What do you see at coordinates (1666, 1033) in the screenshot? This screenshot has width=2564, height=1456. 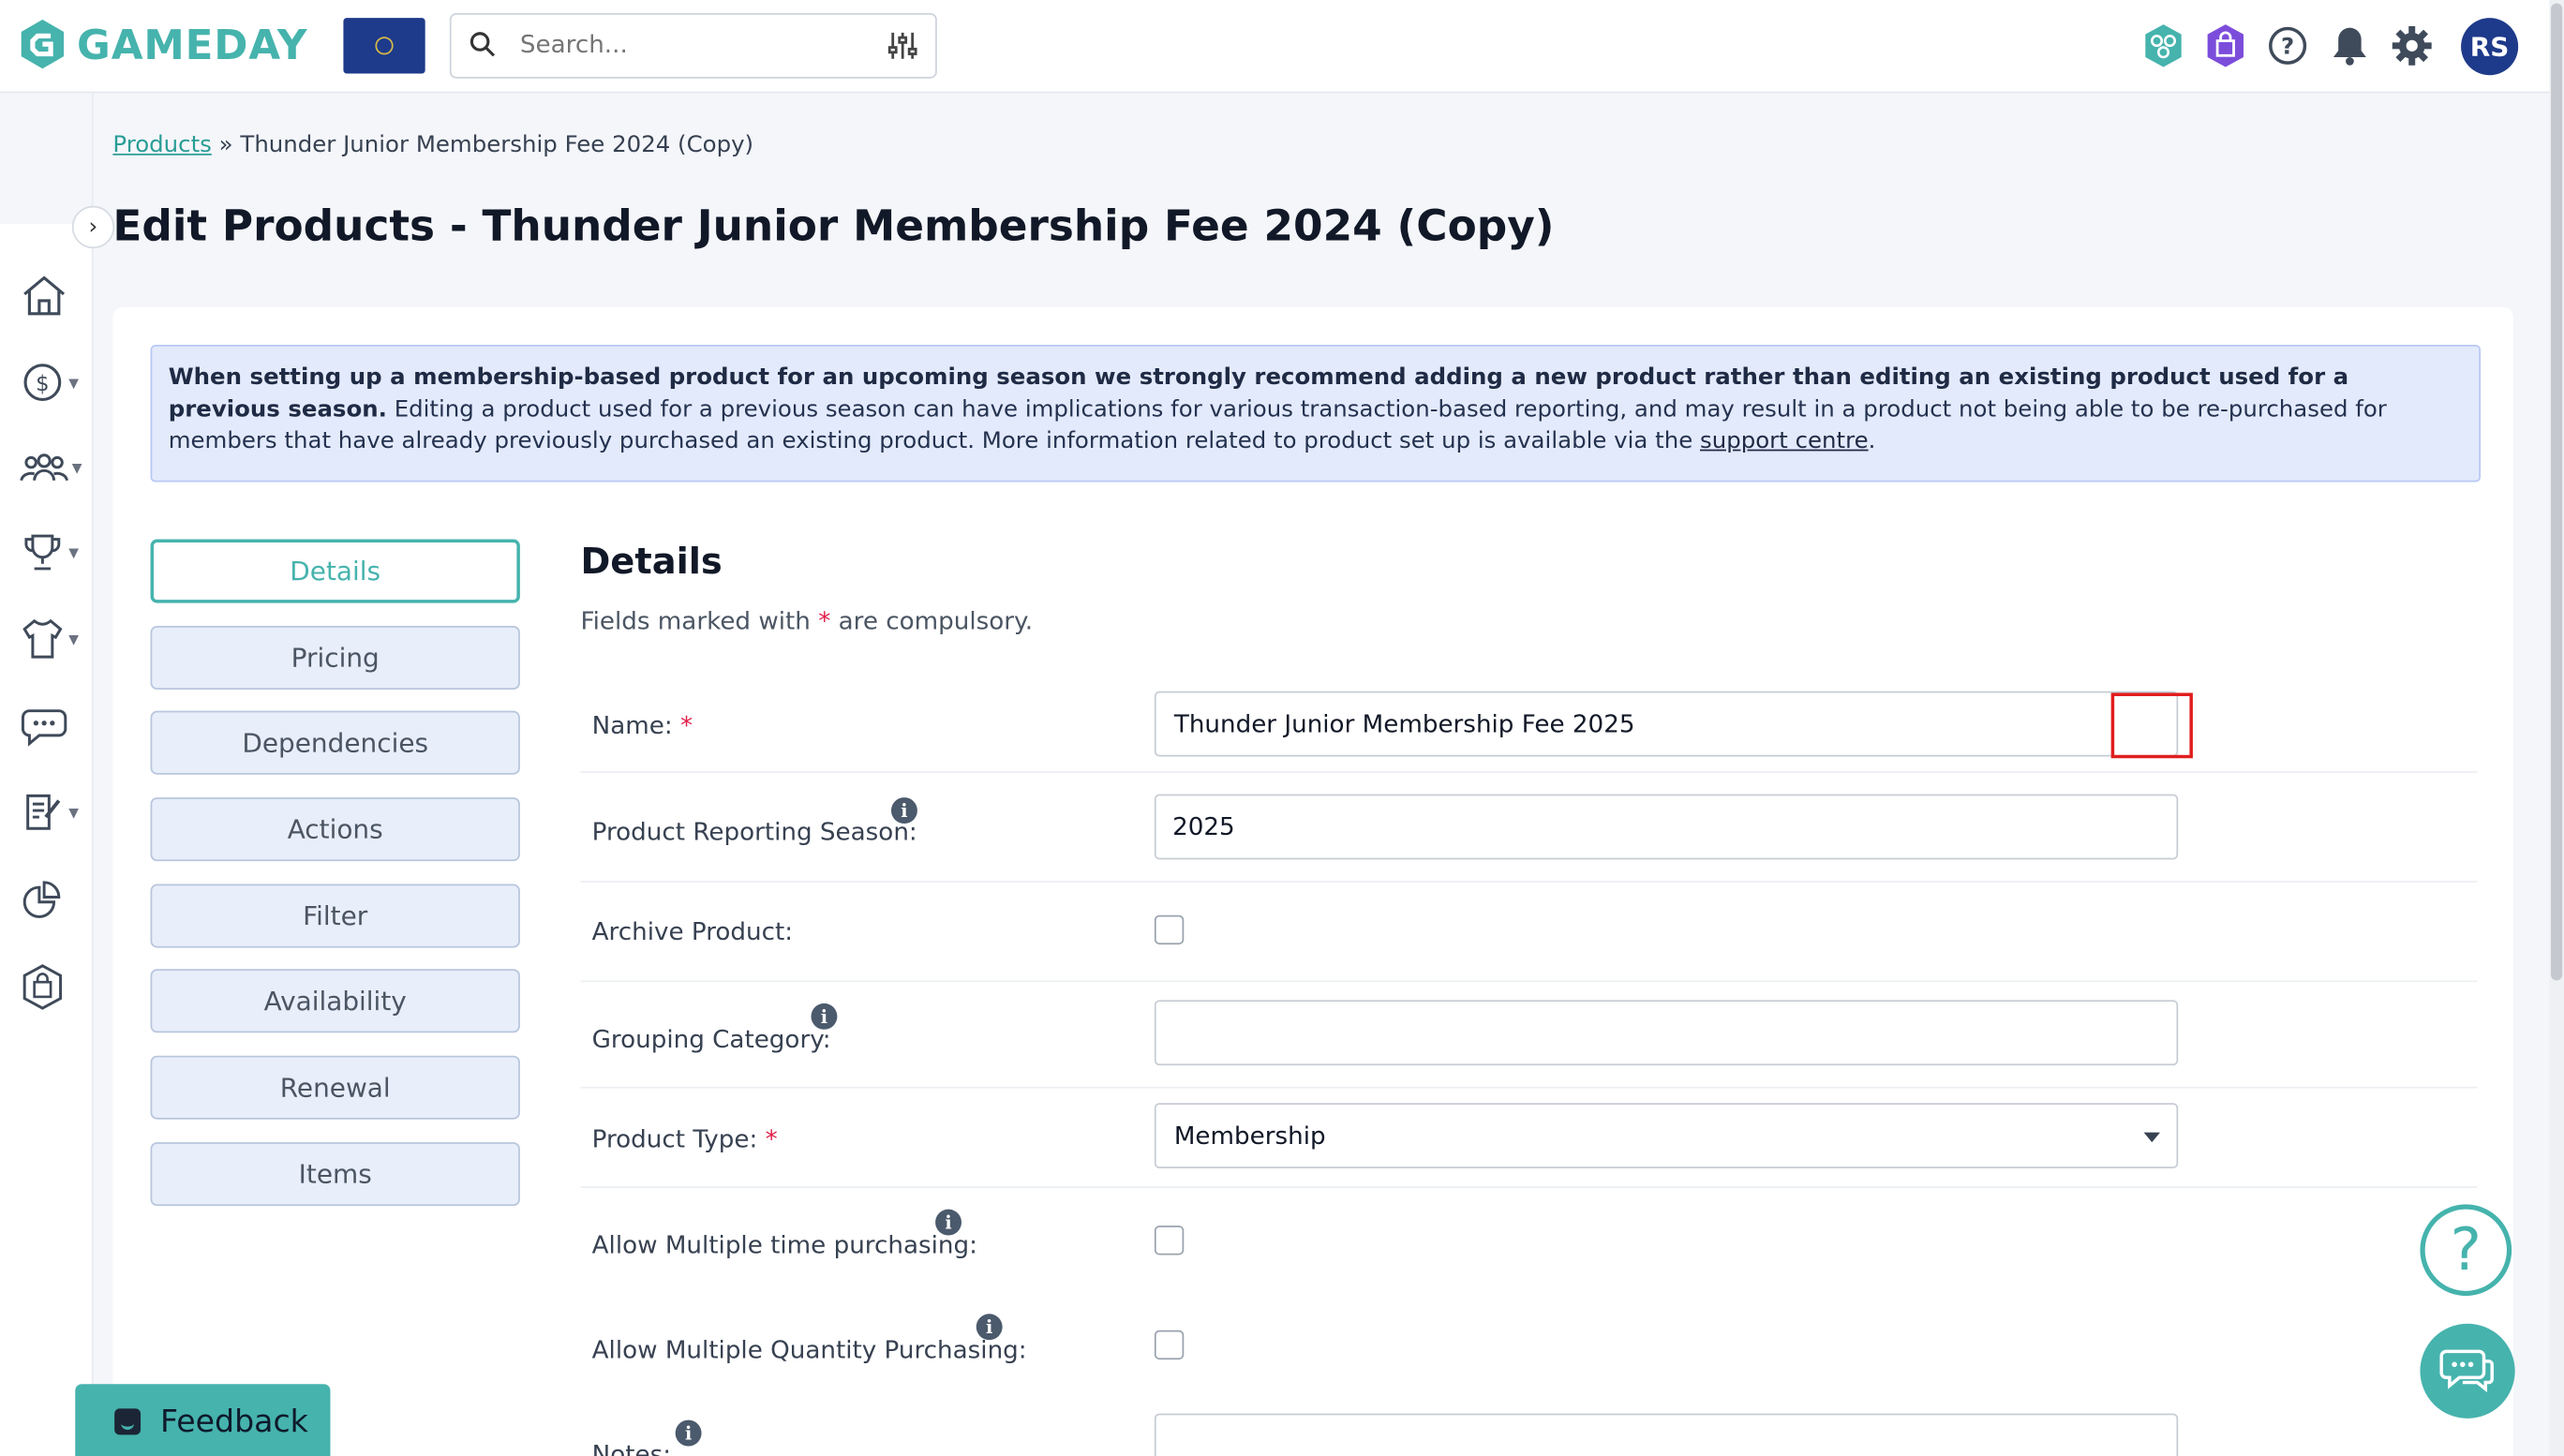 I see `grouping-input` at bounding box center [1666, 1033].